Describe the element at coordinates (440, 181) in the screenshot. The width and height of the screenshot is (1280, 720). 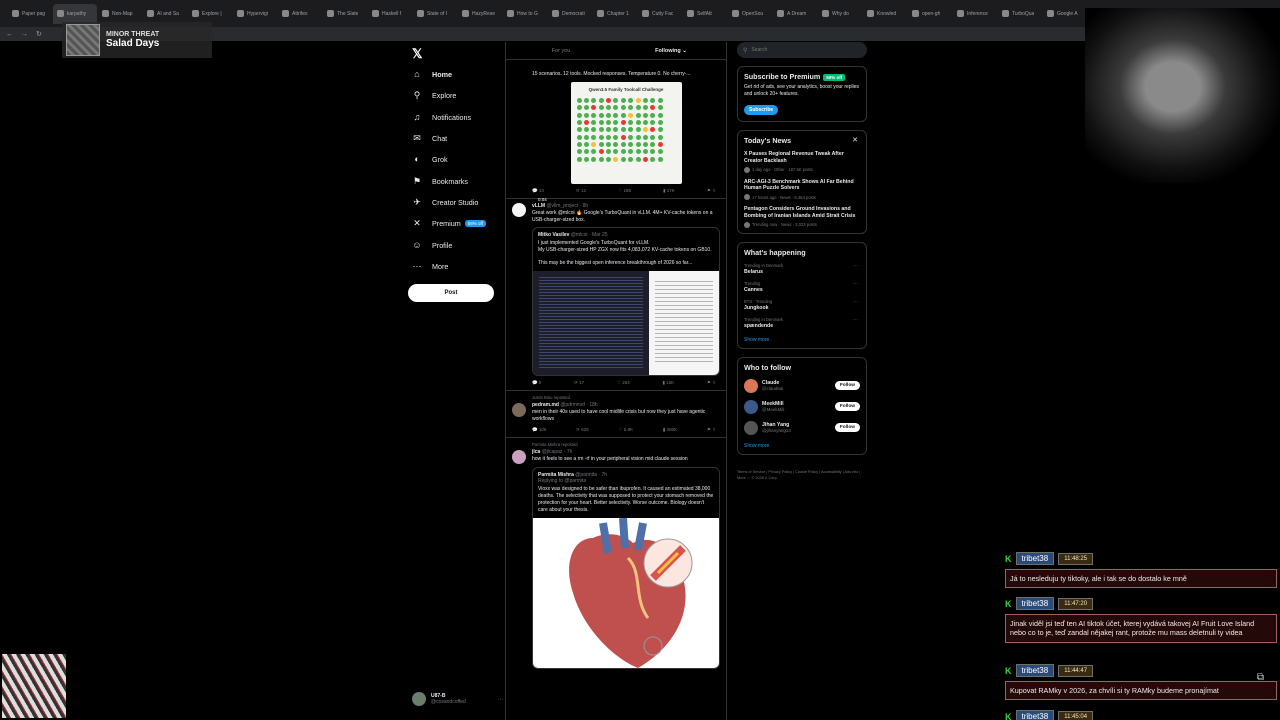
I see `nav-item-bookmarks: ⚑ Bookmarks` at that location.